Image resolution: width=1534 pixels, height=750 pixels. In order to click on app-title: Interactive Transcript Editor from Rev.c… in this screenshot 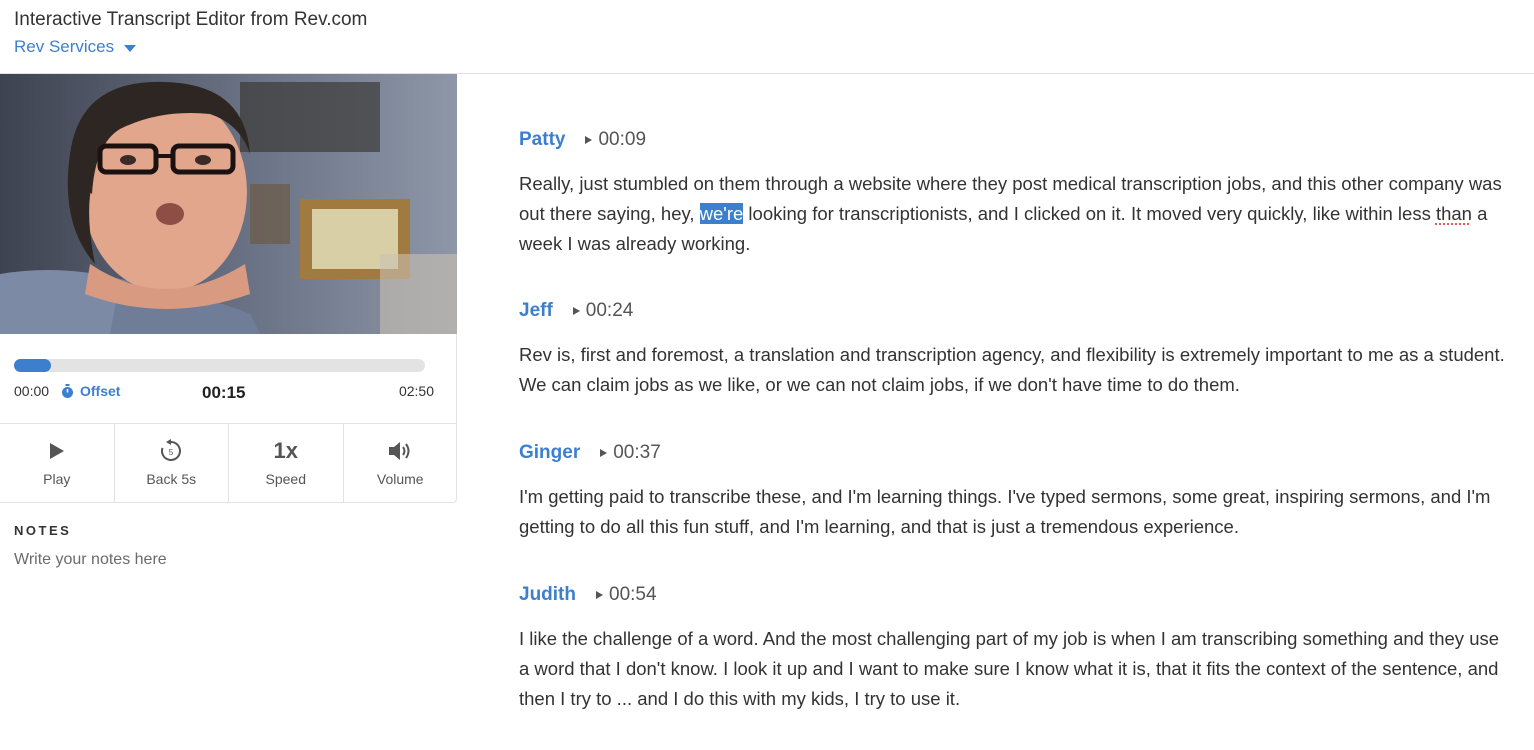, I will do `click(191, 19)`.